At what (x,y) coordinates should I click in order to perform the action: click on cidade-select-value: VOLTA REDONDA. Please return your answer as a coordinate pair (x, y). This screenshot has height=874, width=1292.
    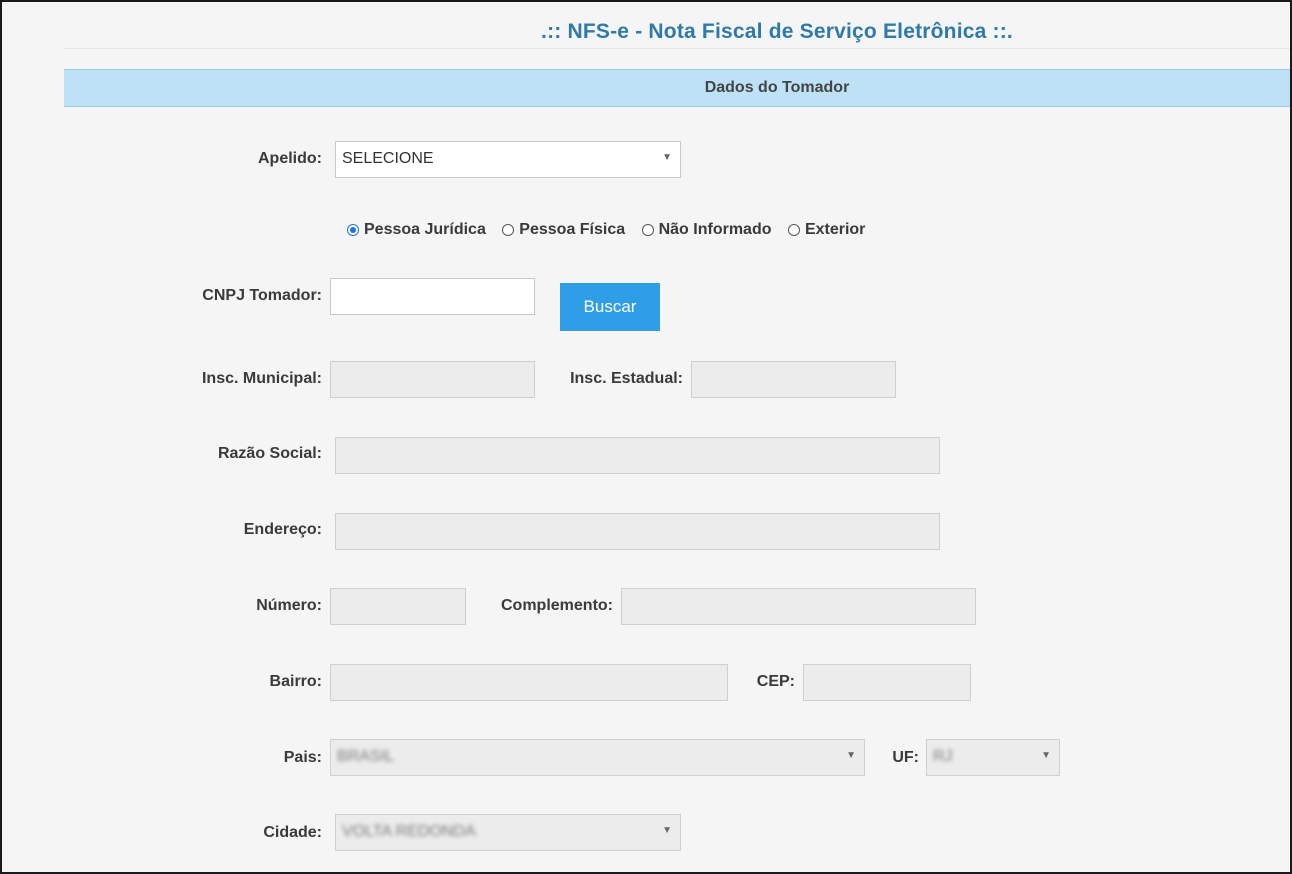
    Looking at the image, I should click on (409, 831).